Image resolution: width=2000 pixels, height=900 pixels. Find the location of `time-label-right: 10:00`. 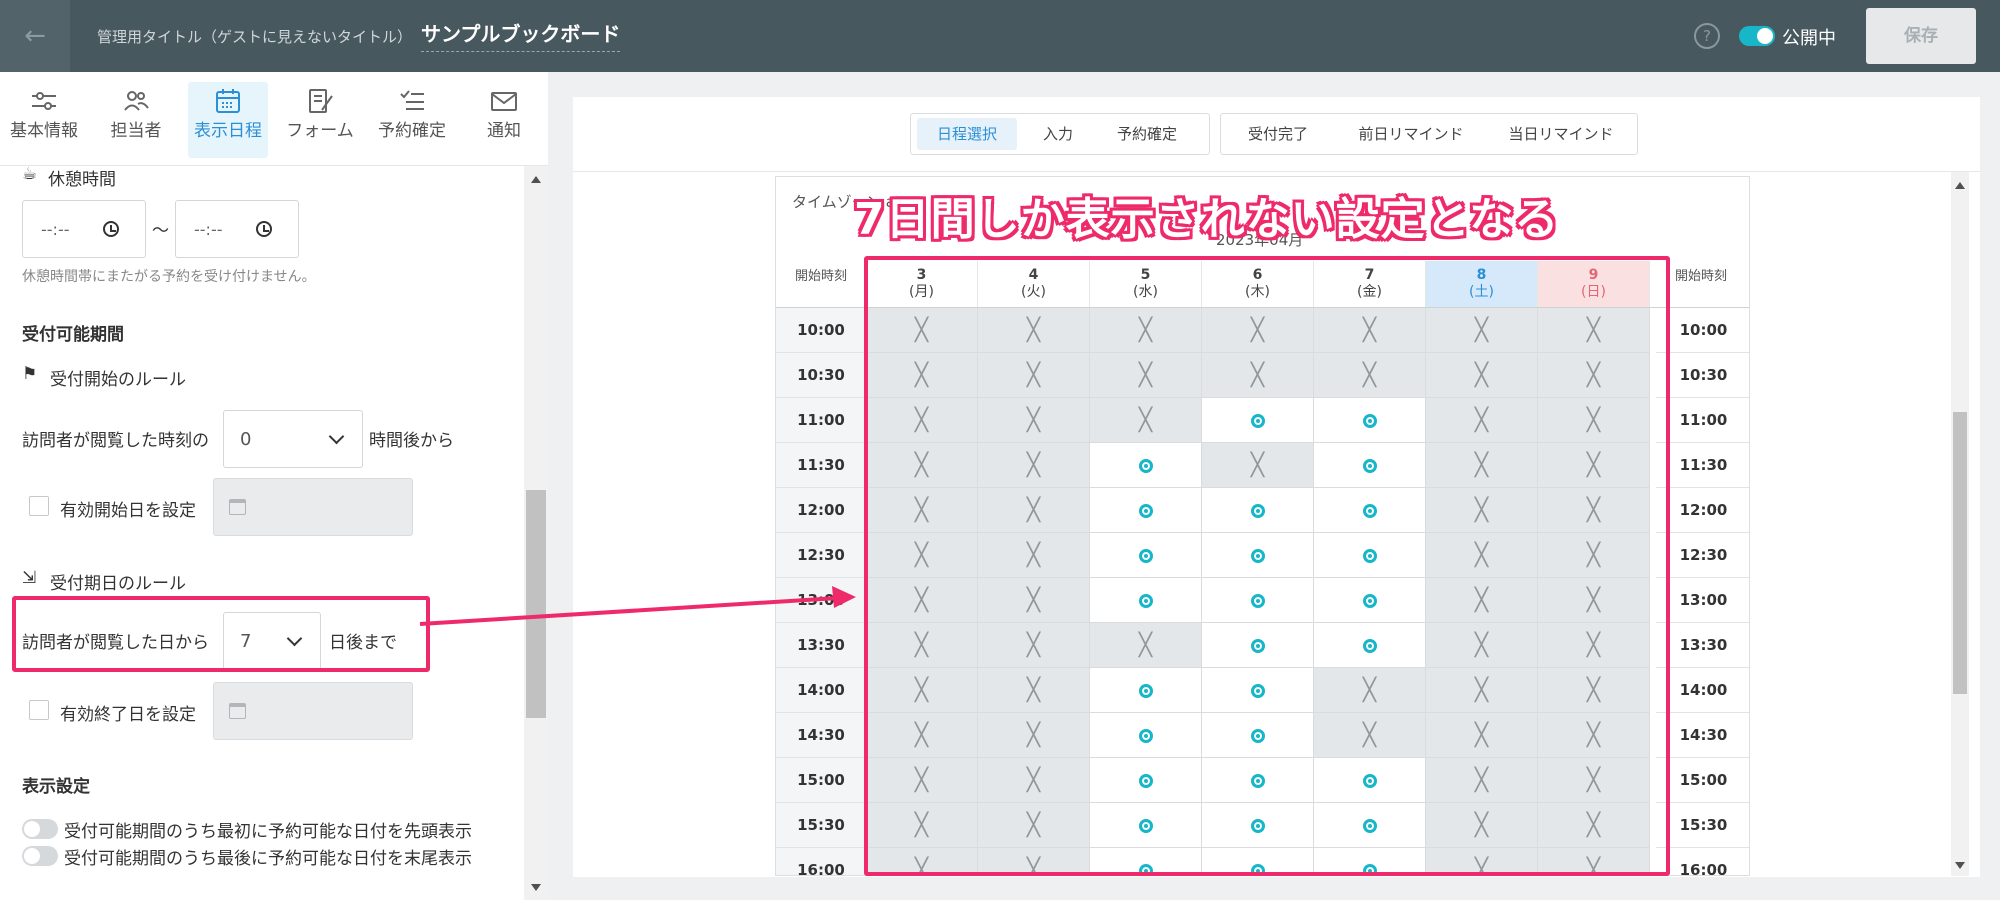

time-label-right: 10:00 is located at coordinates (1702, 330).